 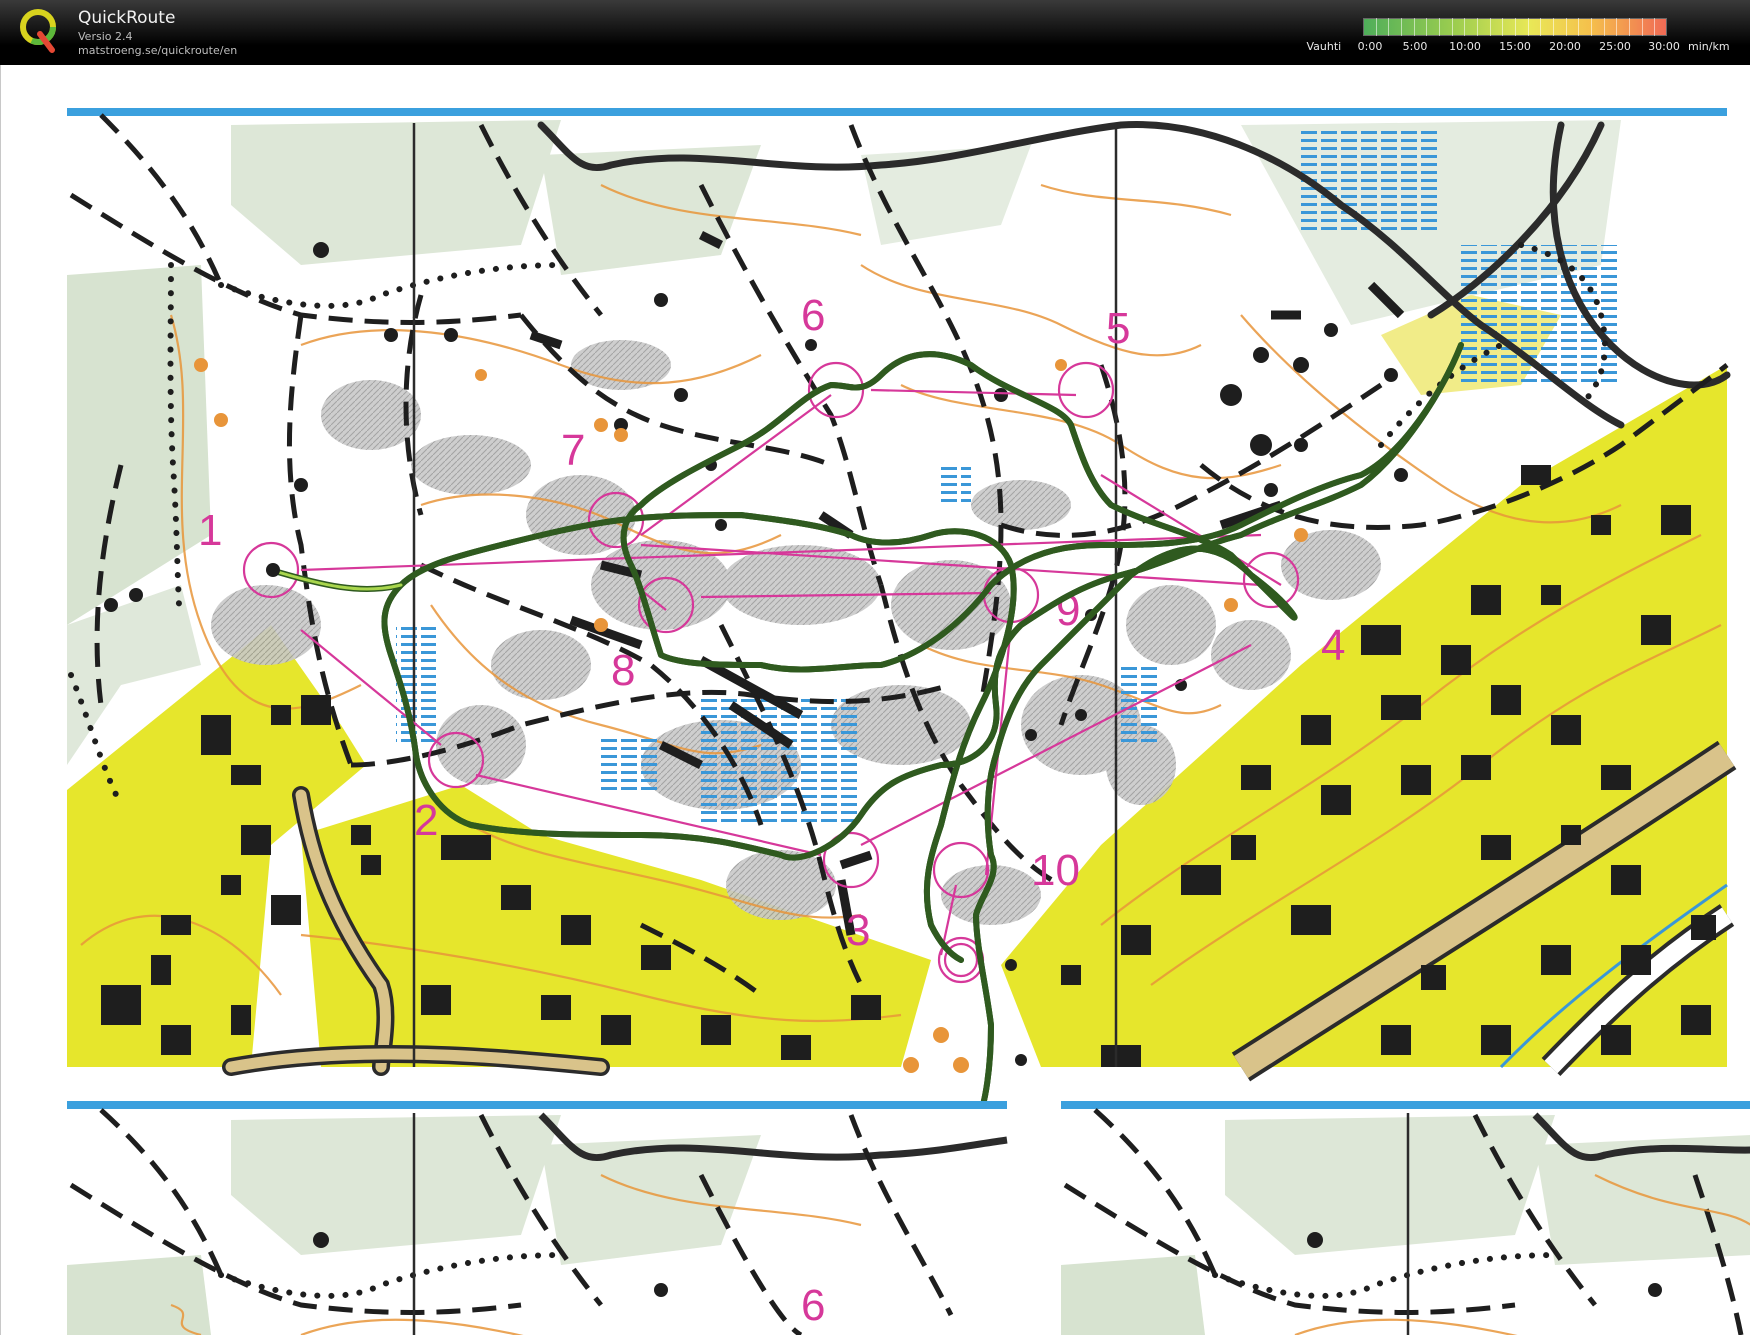 What do you see at coordinates (40, 31) in the screenshot?
I see `quickroute-logo-icon` at bounding box center [40, 31].